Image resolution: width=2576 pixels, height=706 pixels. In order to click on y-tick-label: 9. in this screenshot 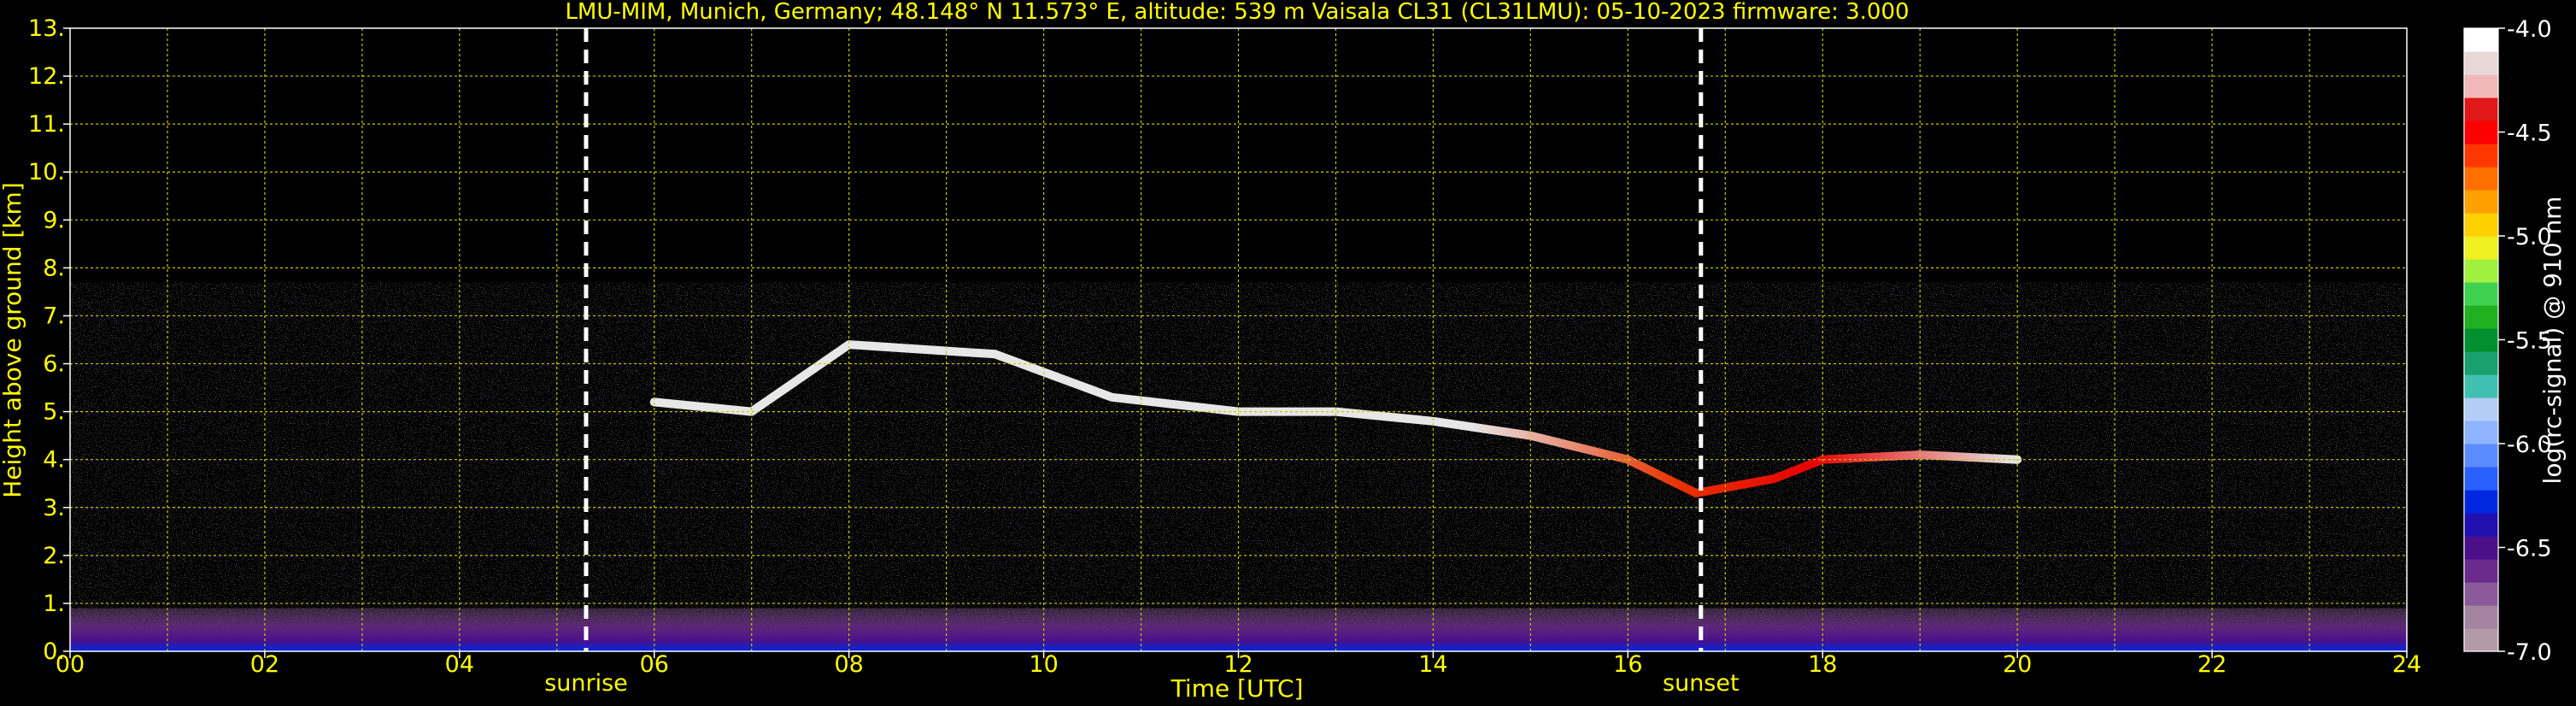, I will do `click(54, 220)`.